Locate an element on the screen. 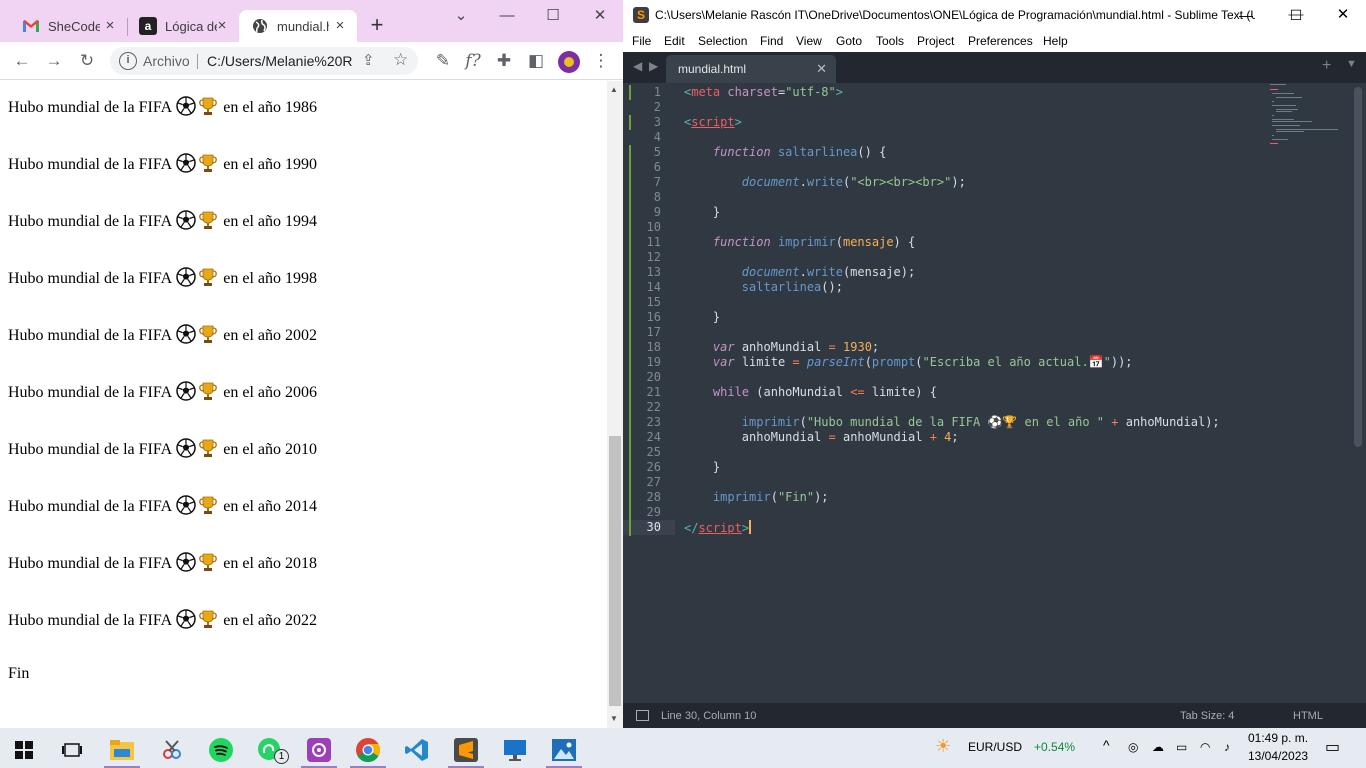  tab-nav-right-icon: ▶ is located at coordinates (653, 66).